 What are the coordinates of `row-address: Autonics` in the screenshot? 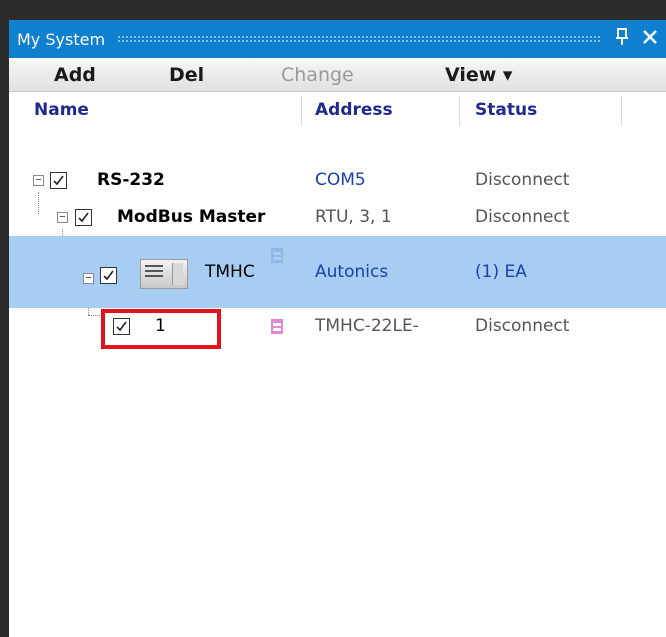 It's located at (352, 272).